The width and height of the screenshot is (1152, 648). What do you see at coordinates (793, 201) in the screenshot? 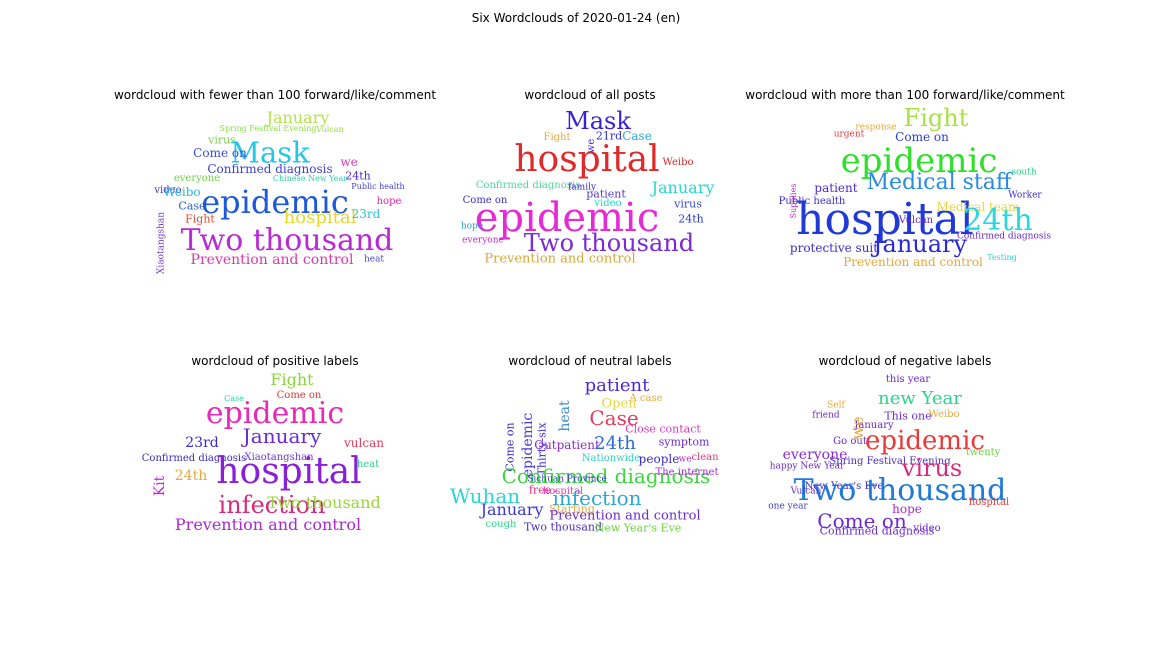
I see `wordcloud-word: Supplies` at bounding box center [793, 201].